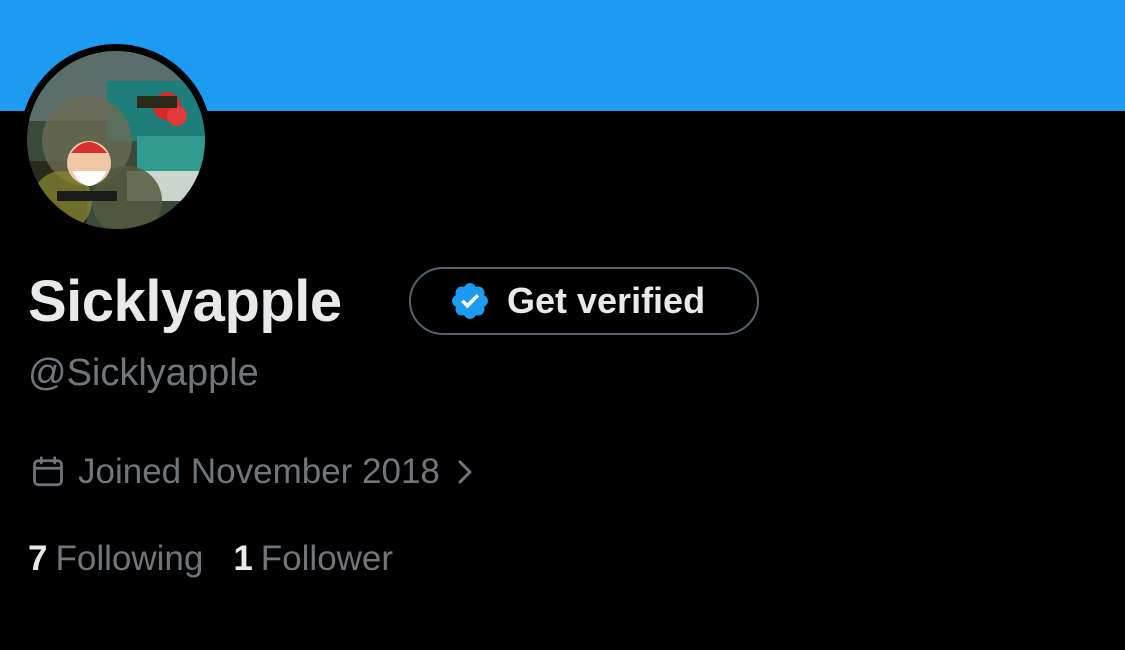 The image size is (1125, 650). What do you see at coordinates (129, 558) in the screenshot?
I see `following-label: Following` at bounding box center [129, 558].